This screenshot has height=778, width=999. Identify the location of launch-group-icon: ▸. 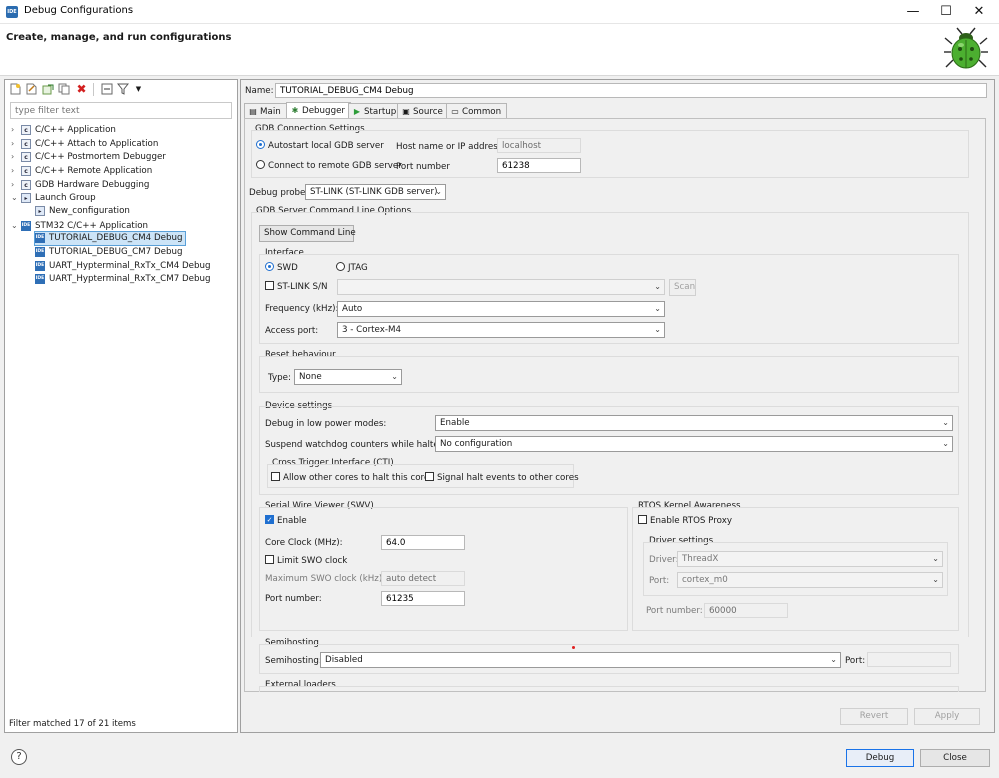
(26, 197).